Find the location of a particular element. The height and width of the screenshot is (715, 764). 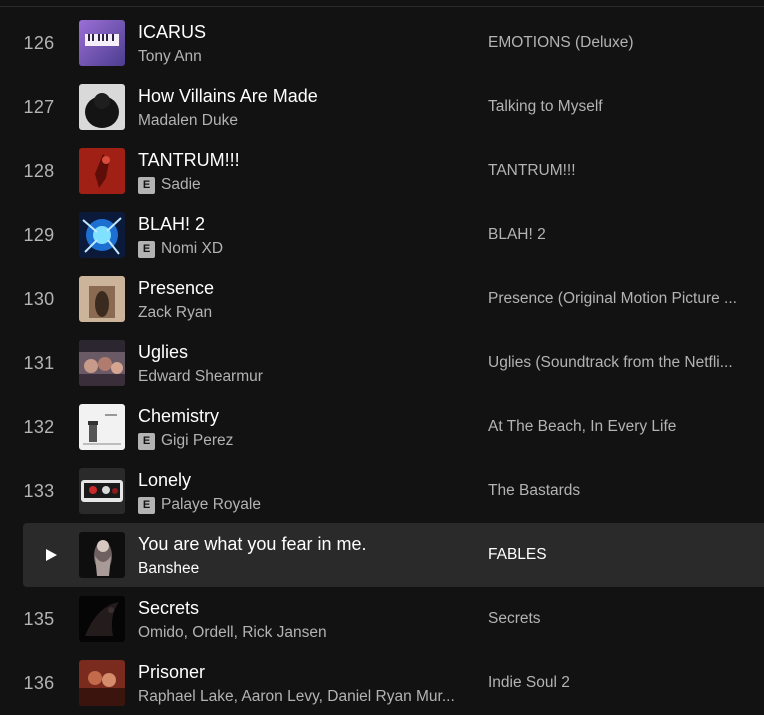

play-button is located at coordinates (51, 555).